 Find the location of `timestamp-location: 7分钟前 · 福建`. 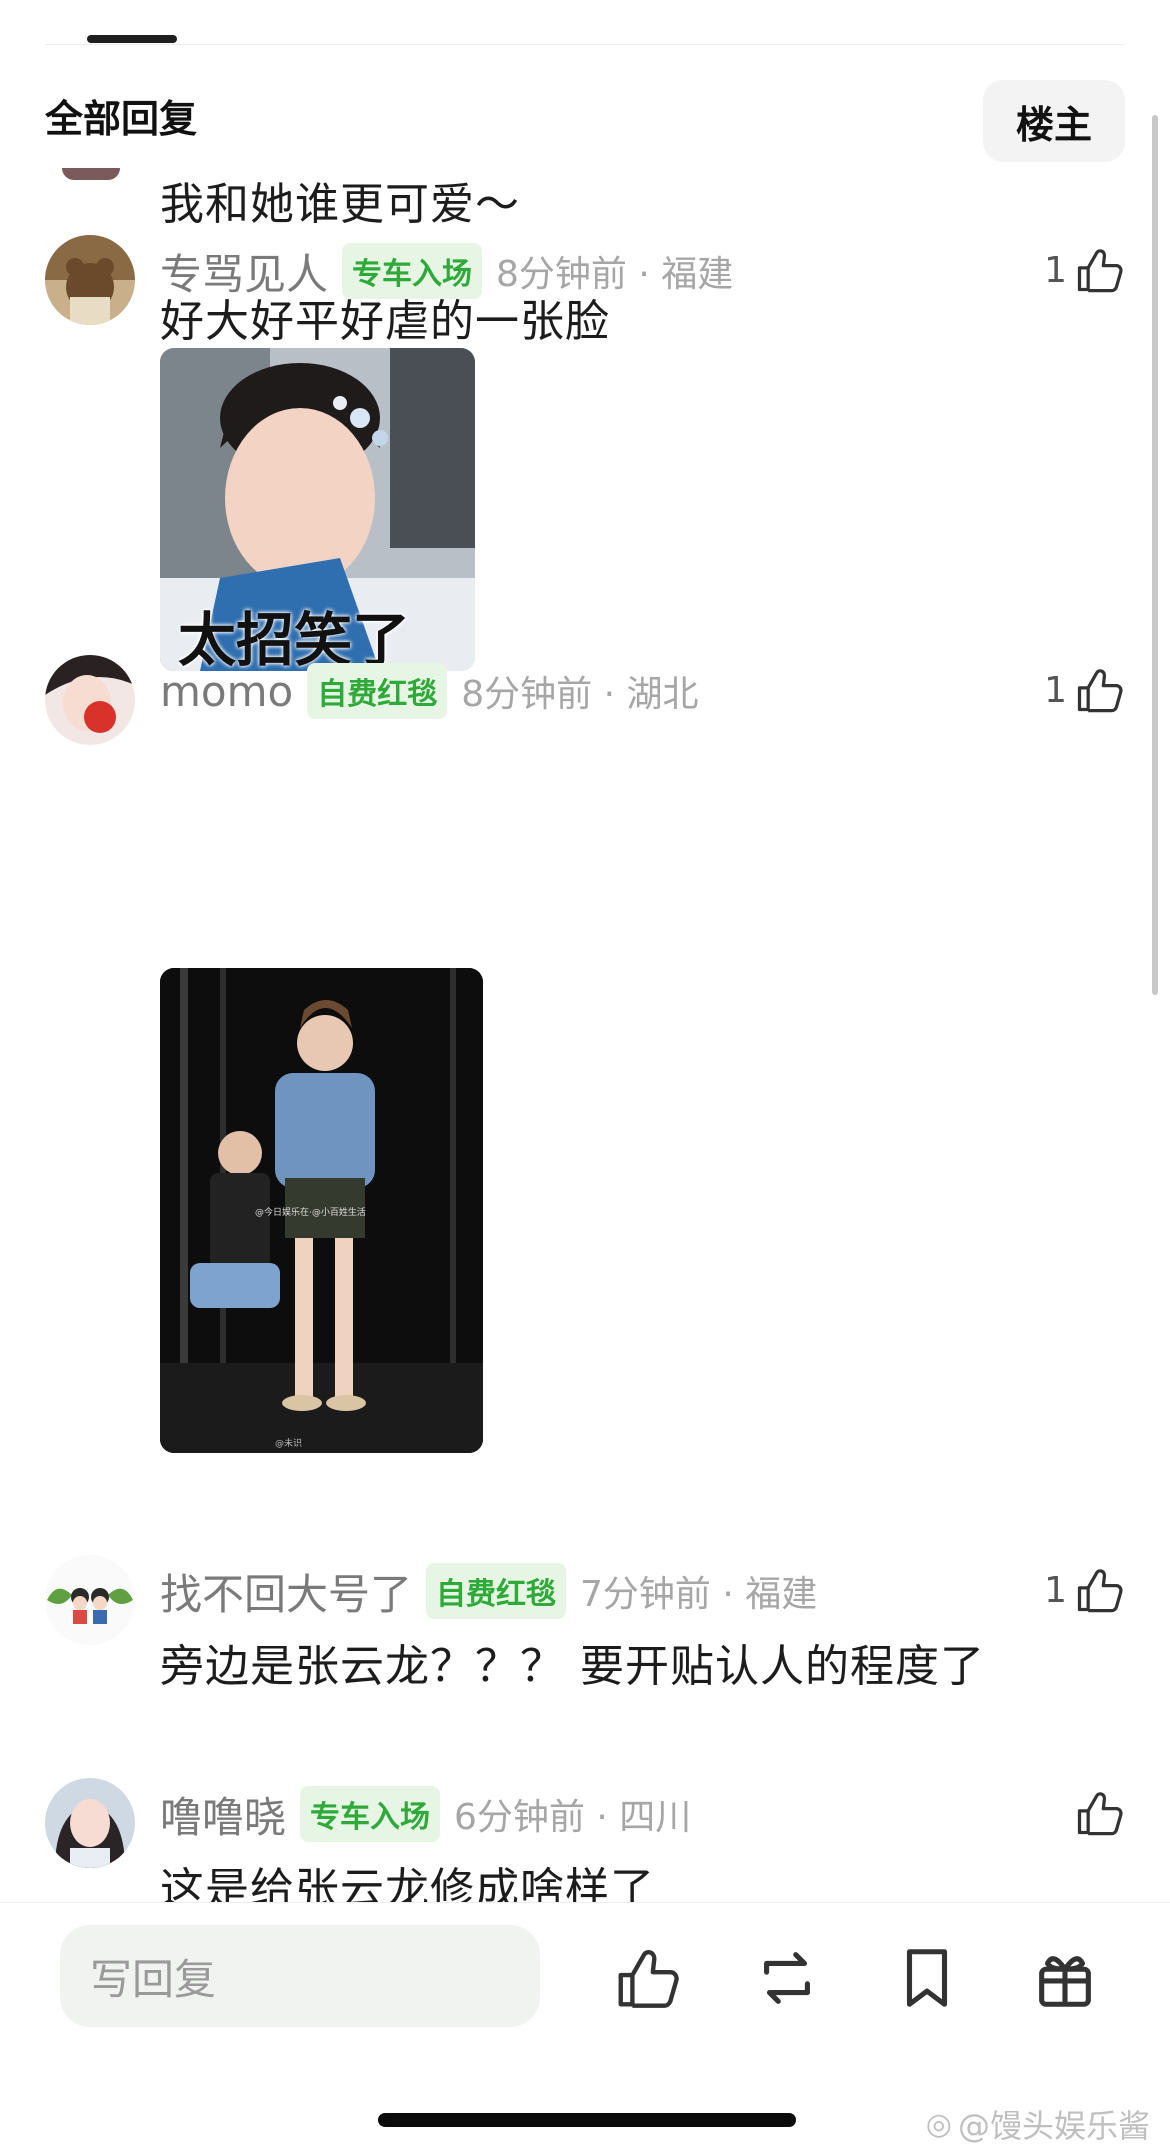

timestamp-location: 7分钟前 · 福建 is located at coordinates (699, 1594).